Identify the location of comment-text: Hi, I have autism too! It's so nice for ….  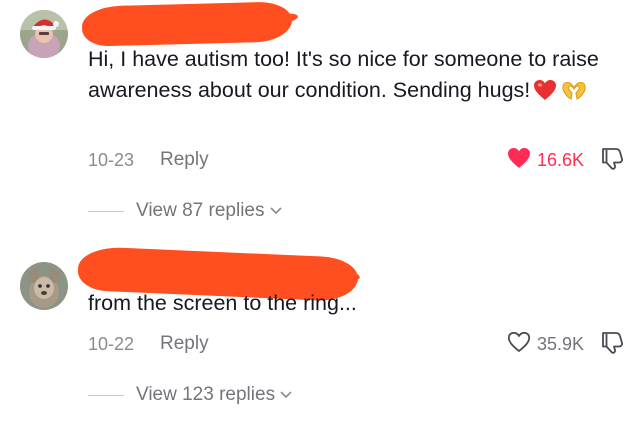
(353, 77).